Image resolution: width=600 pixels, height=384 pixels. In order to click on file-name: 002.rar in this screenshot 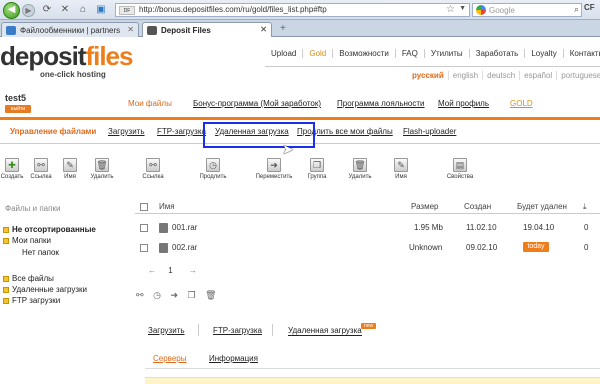, I will do `click(184, 247)`.